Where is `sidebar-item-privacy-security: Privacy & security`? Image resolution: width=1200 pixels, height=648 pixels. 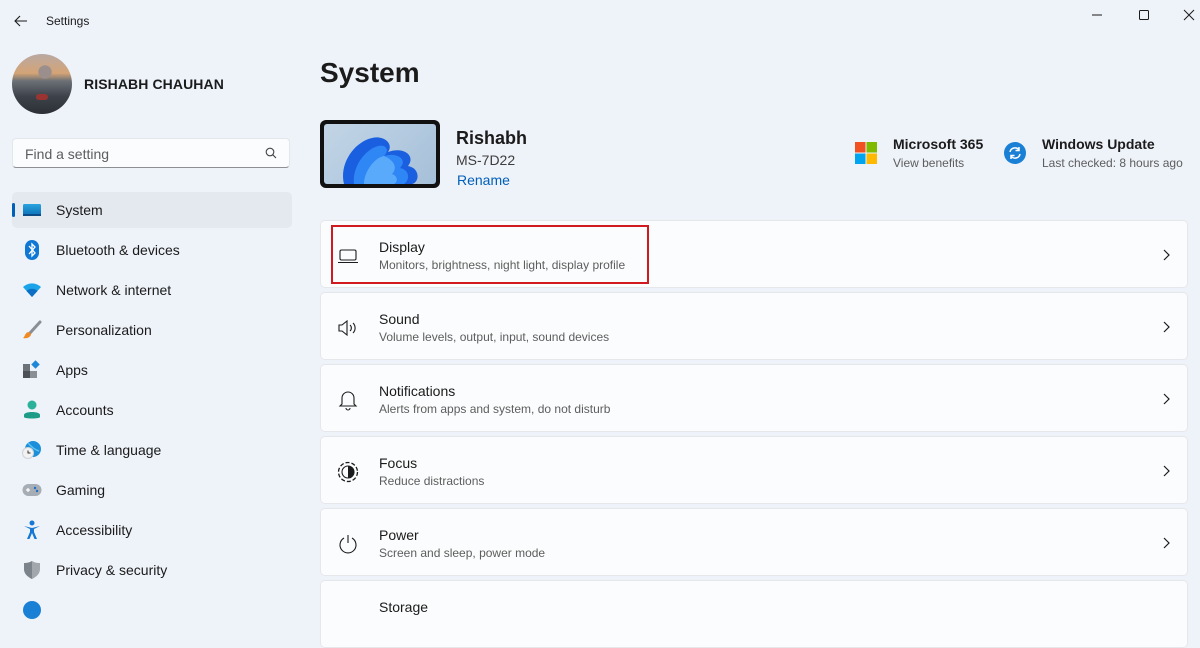
sidebar-item-privacy-security: Privacy & security is located at coordinates (152, 570).